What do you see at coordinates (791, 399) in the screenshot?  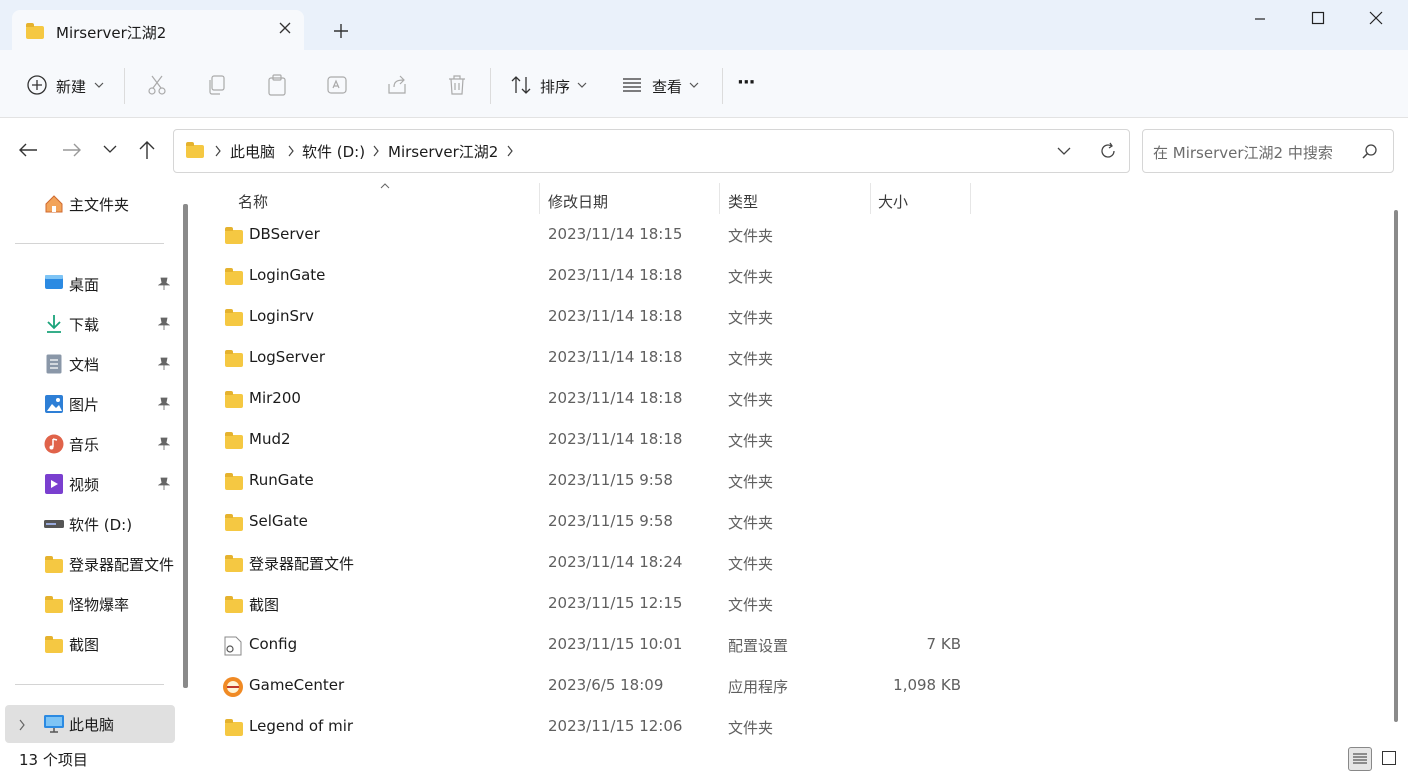 I see `table-row: Mir200 2023/11/14 18:18 文件夹` at bounding box center [791, 399].